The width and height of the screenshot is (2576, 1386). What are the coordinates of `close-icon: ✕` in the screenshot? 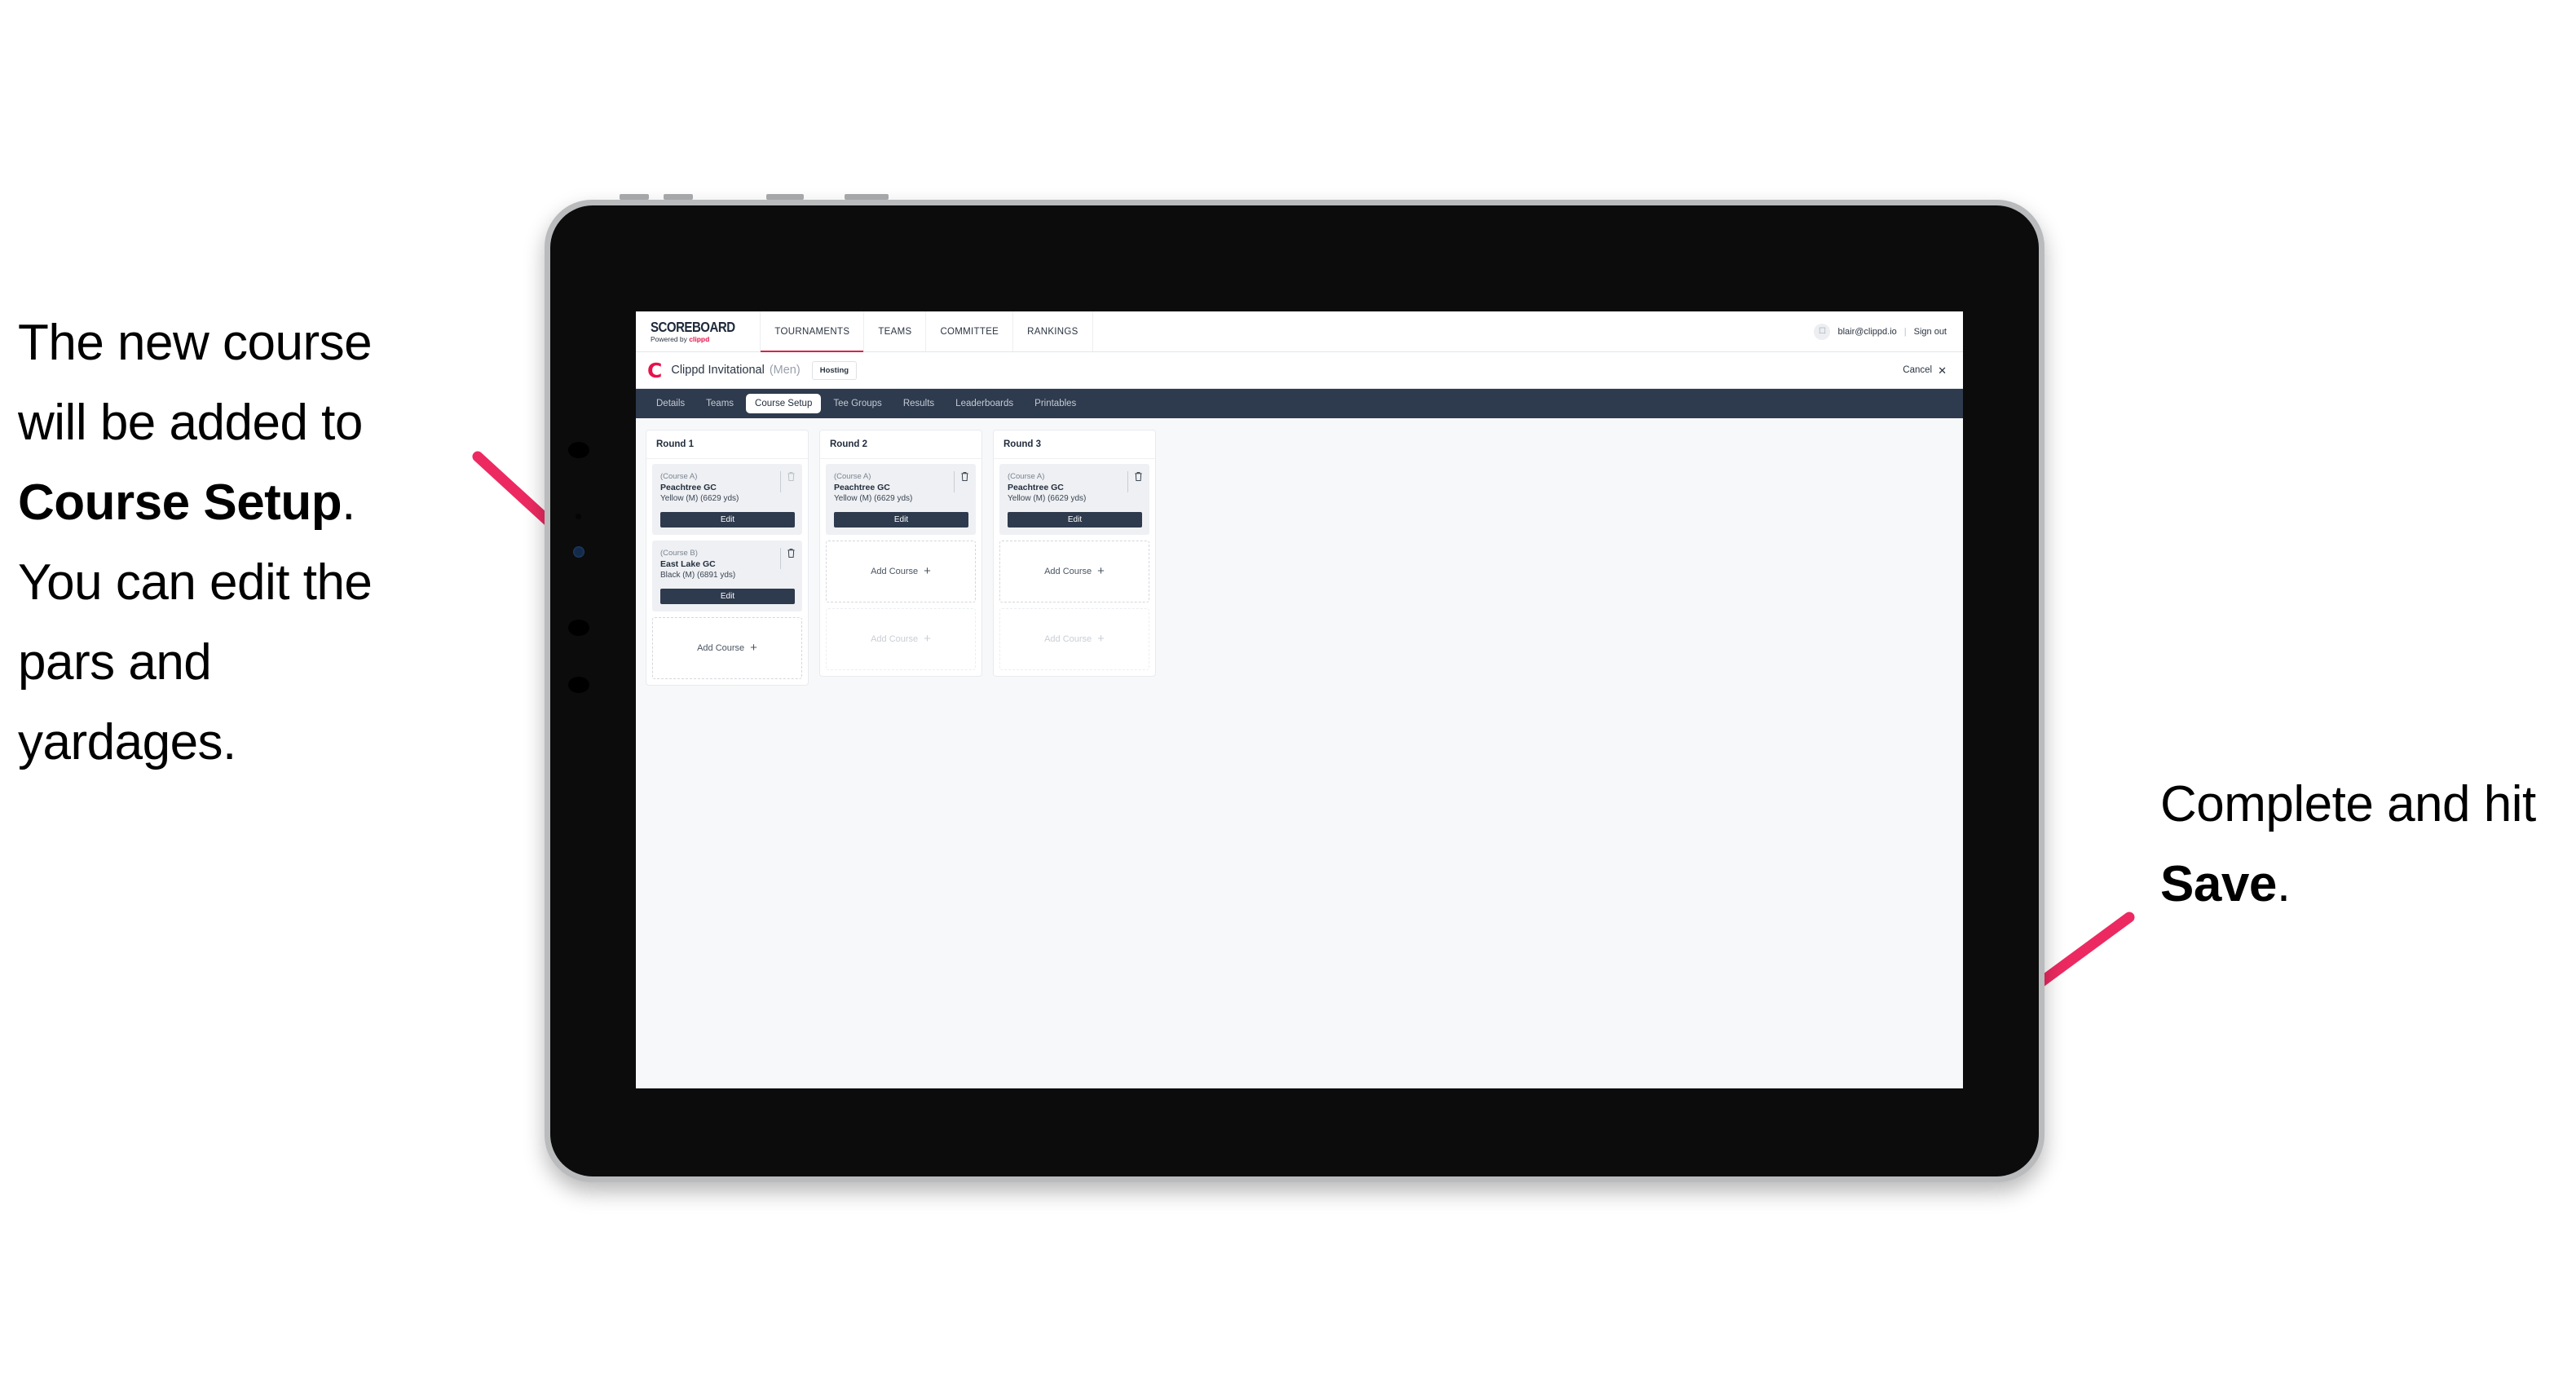 It's located at (1942, 370).